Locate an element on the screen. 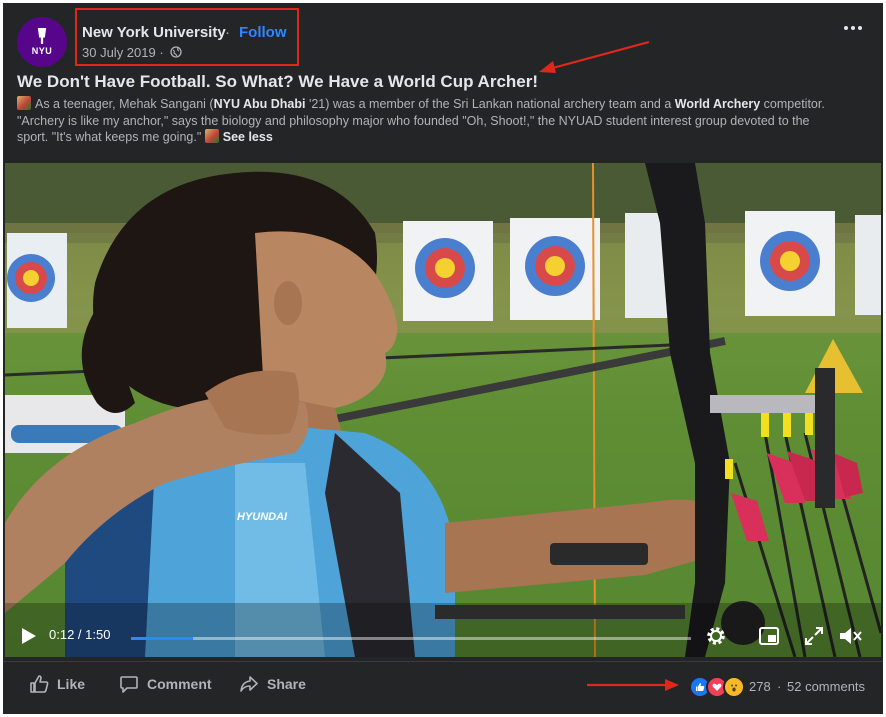 This screenshot has width=886, height=717. volume-muted-icon is located at coordinates (851, 636).